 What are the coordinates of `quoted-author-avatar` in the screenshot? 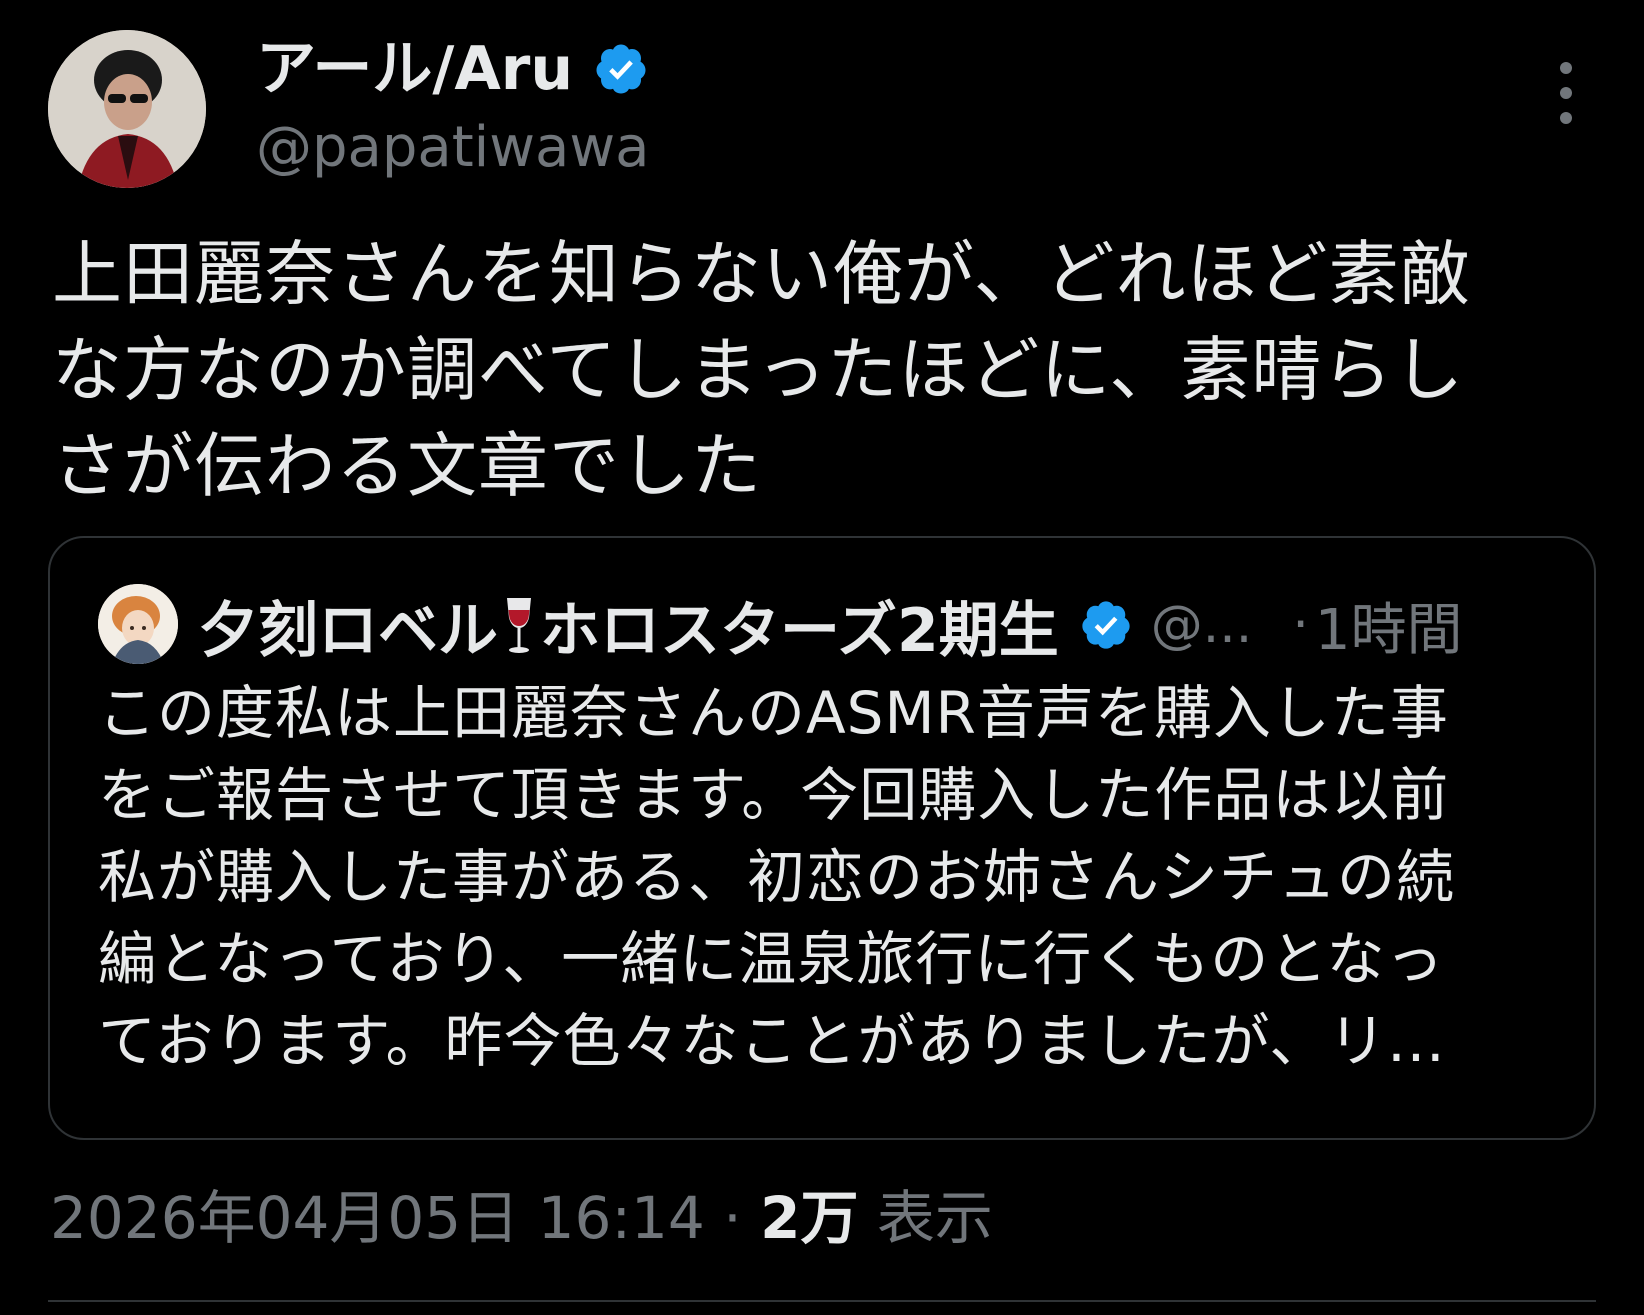 It's located at (138, 624).